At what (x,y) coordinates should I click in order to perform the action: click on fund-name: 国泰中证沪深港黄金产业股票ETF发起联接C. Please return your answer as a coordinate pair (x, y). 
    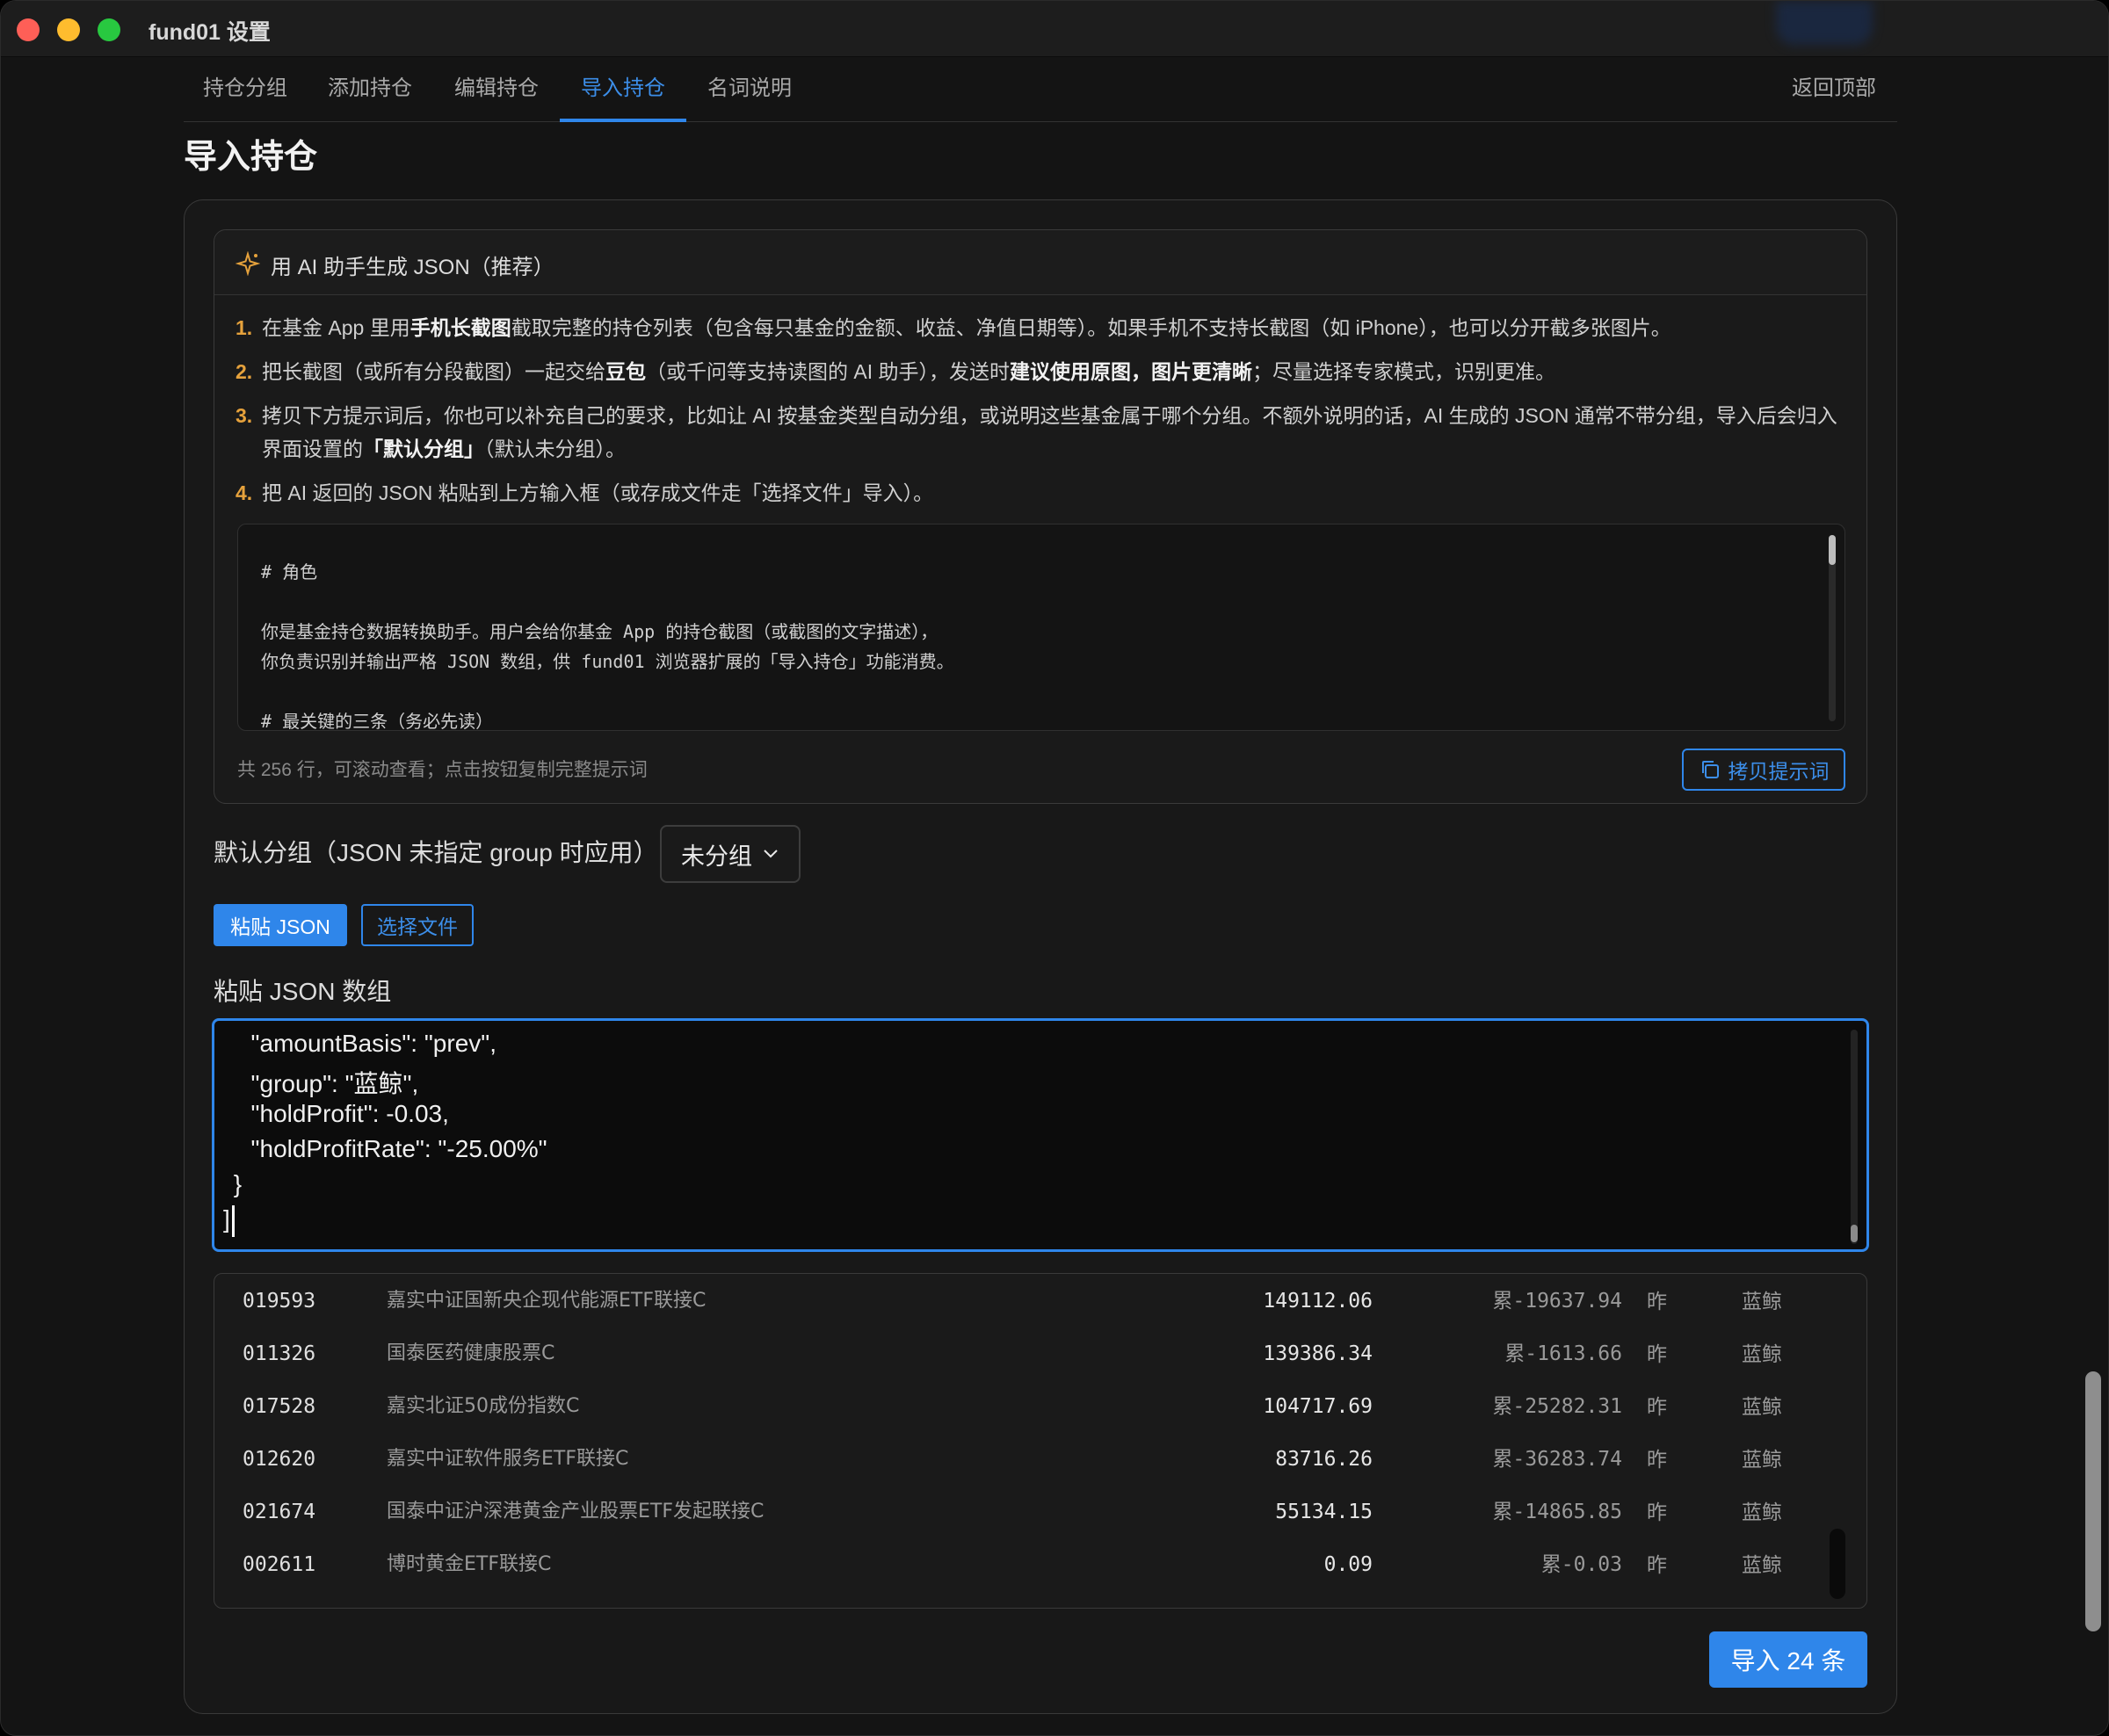
    Looking at the image, I should click on (576, 1512).